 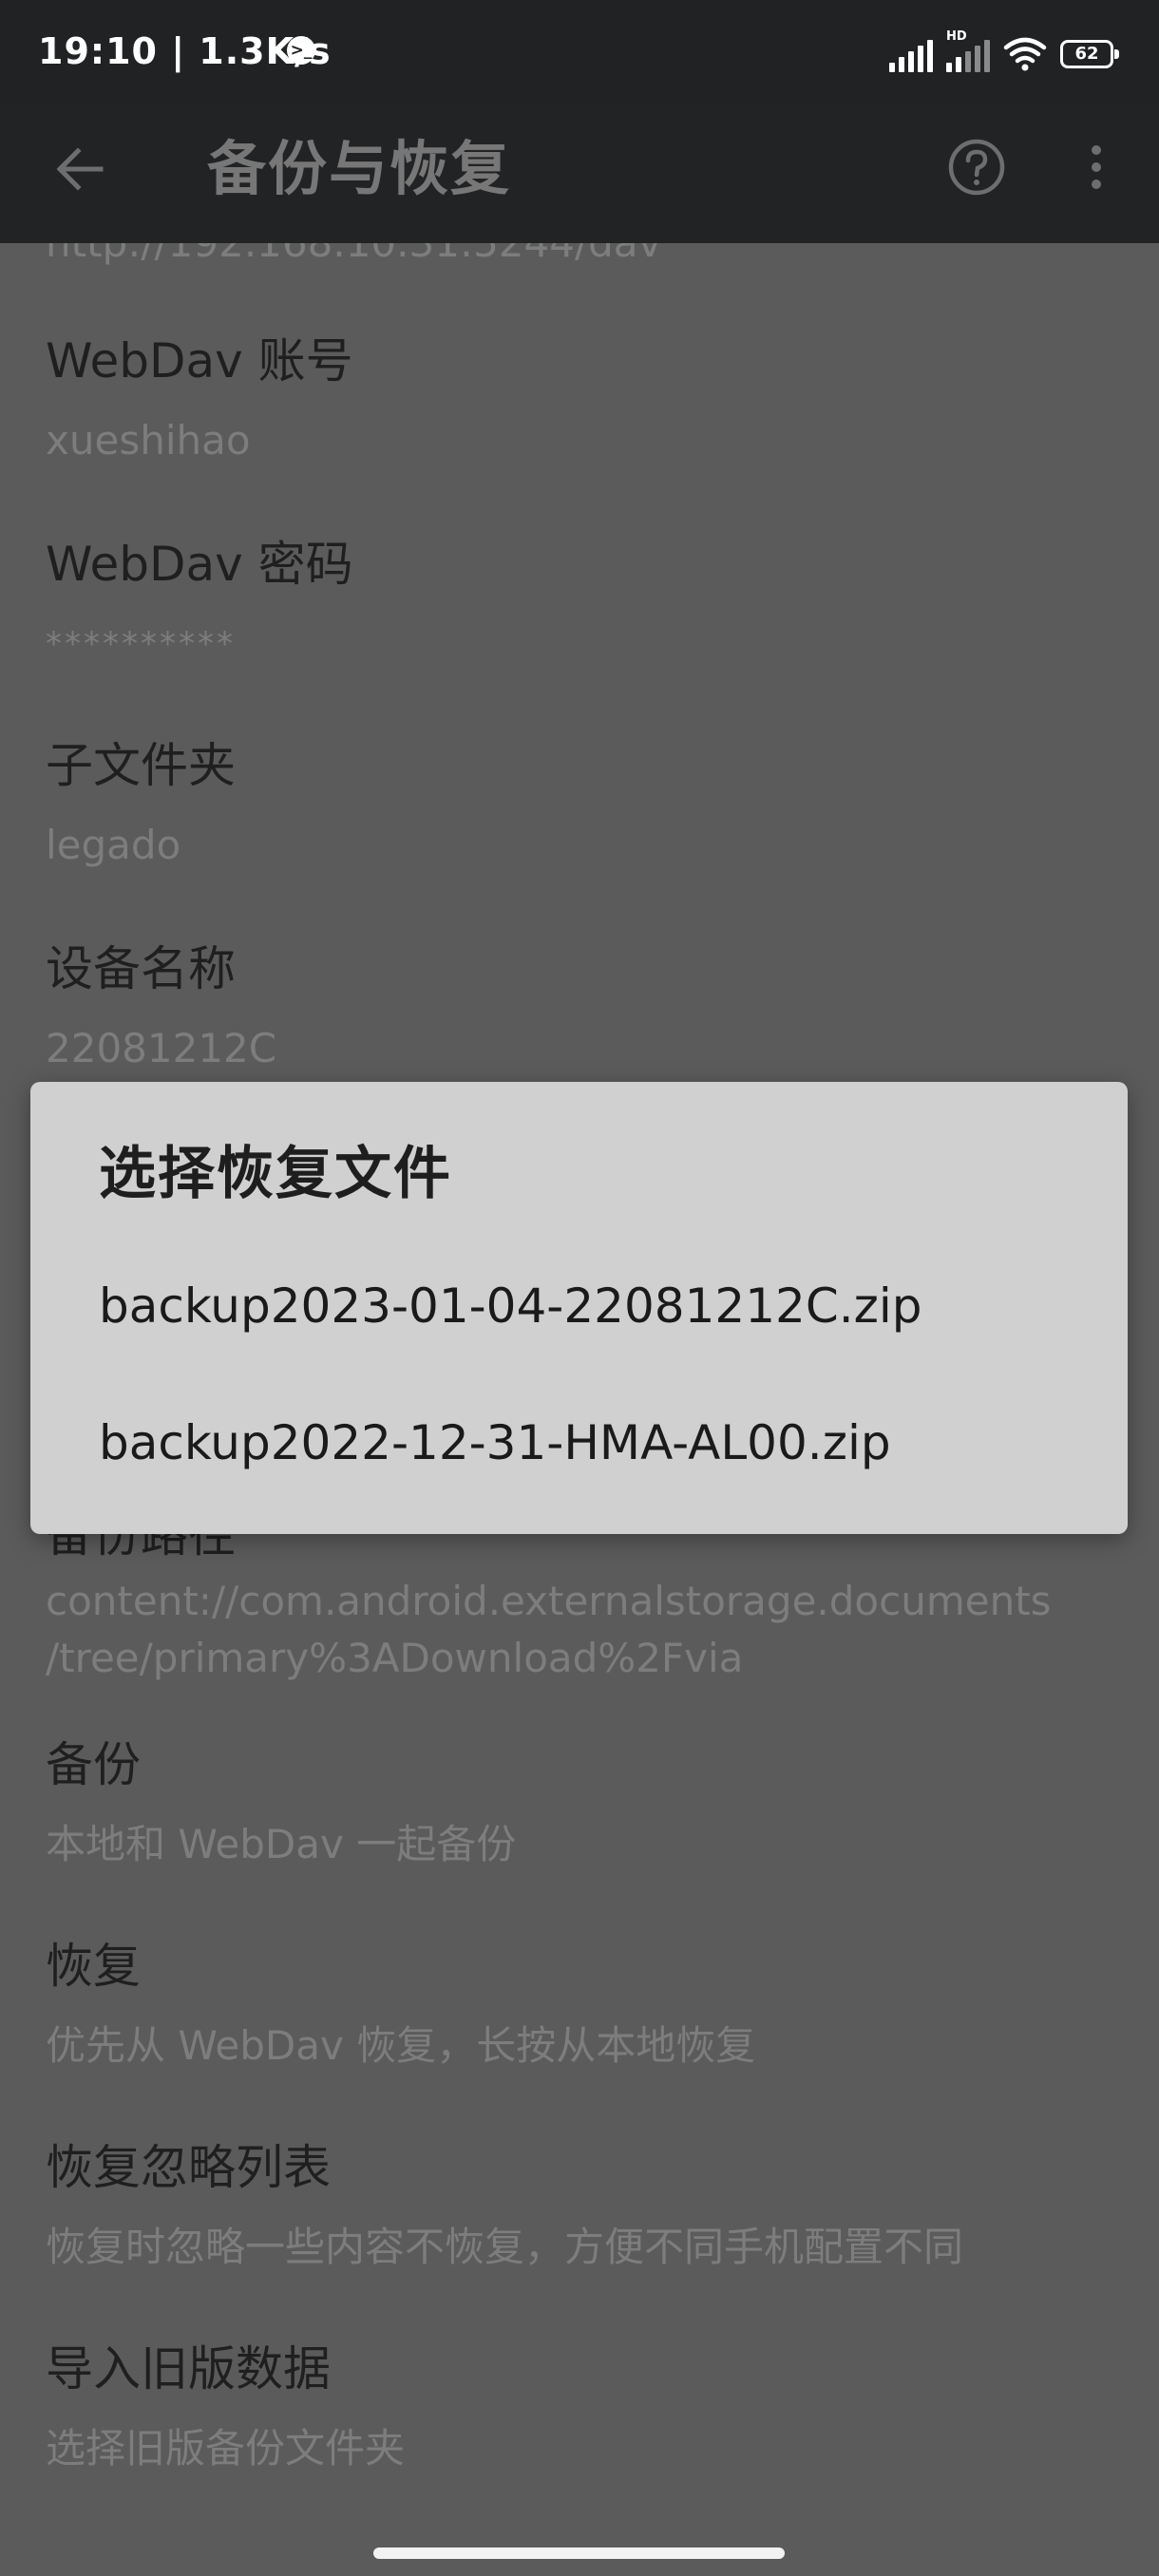 I want to click on pref-summary: 22081212C, so click(x=161, y=1048).